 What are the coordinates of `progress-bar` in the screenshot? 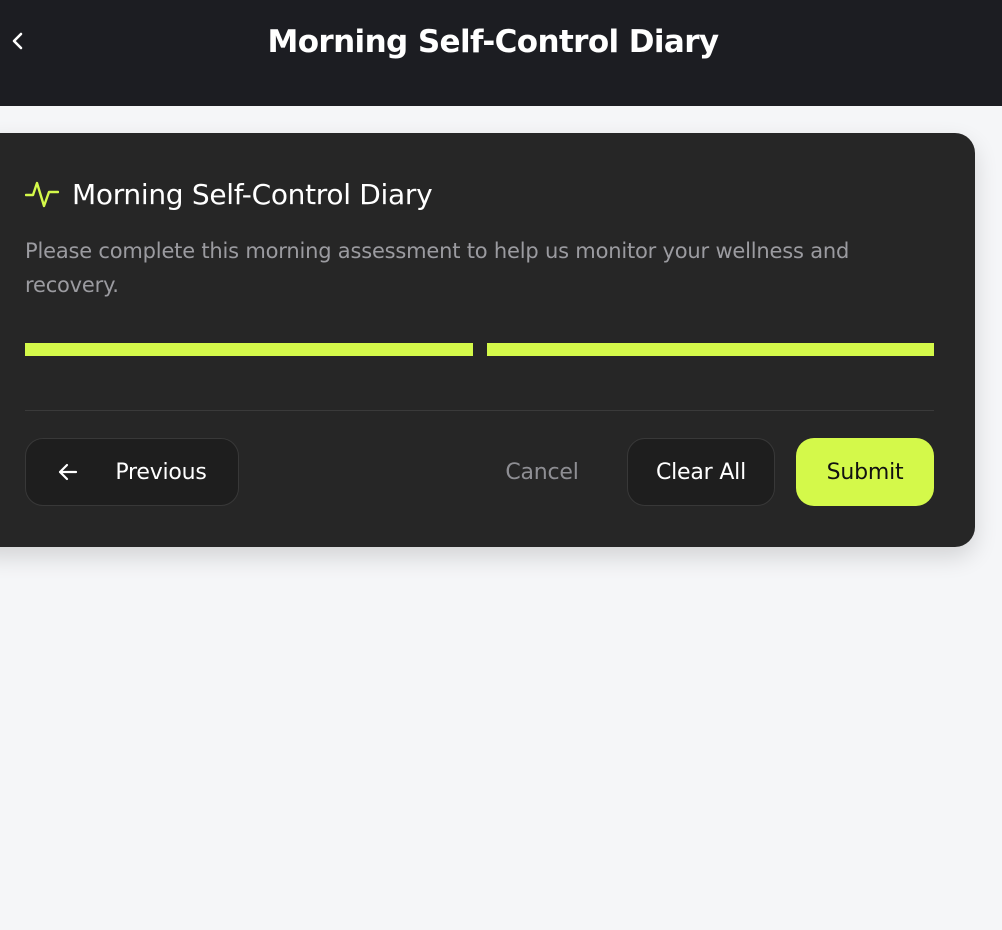 It's located at (479, 349).